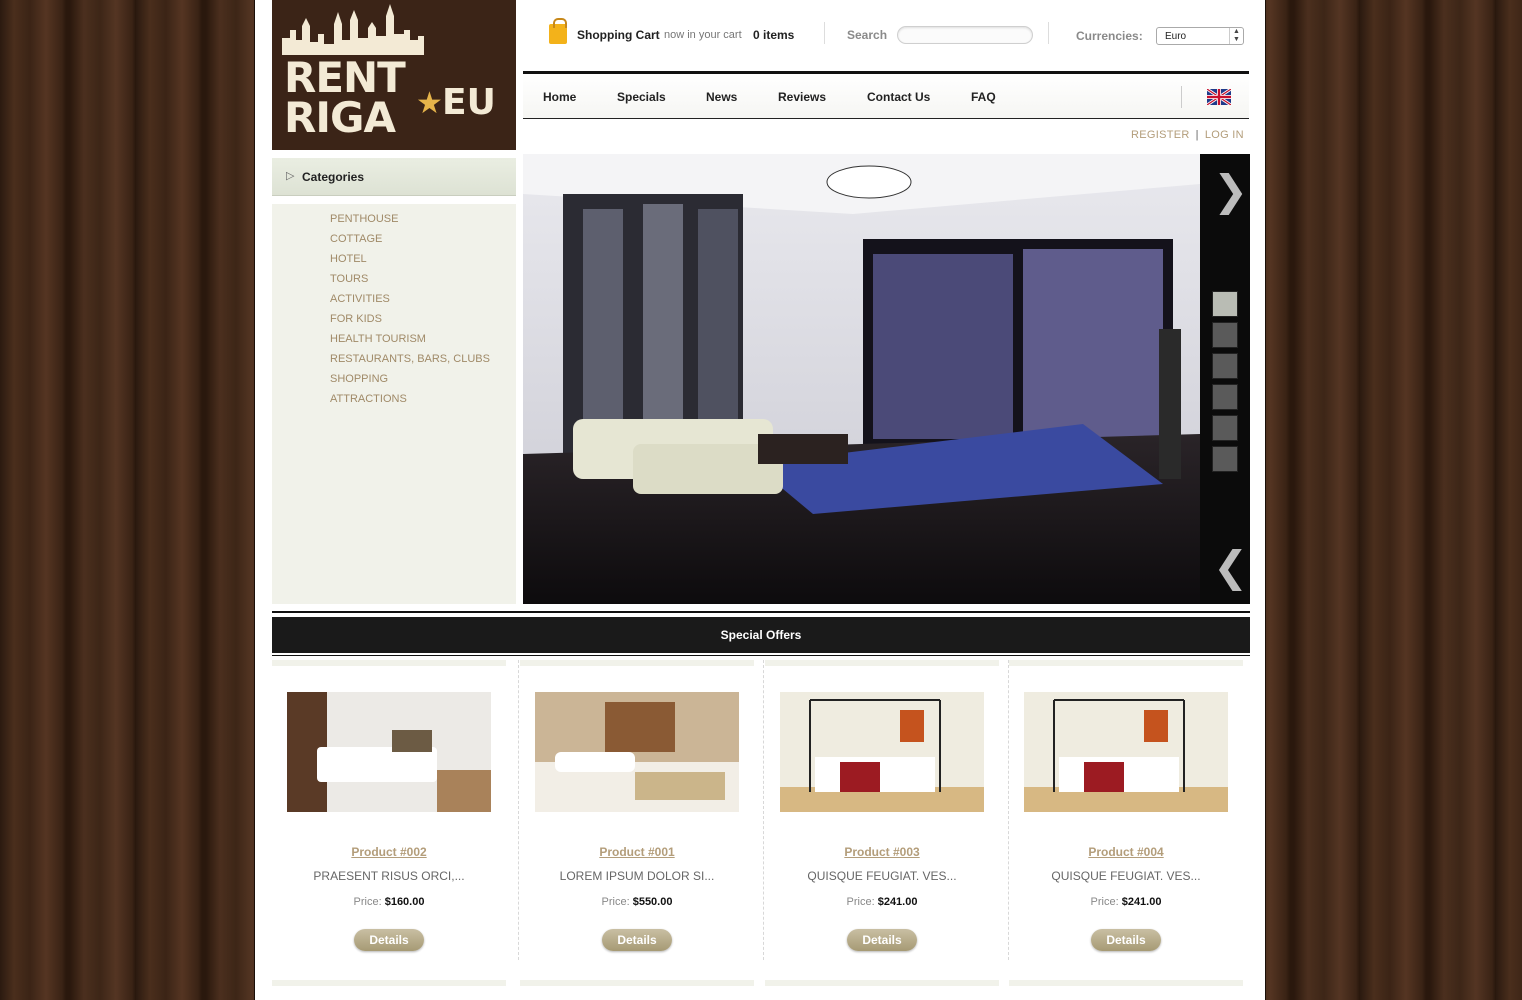 This screenshot has height=1000, width=1522. What do you see at coordinates (394, 283) in the screenshot?
I see `category-link: TOURS` at bounding box center [394, 283].